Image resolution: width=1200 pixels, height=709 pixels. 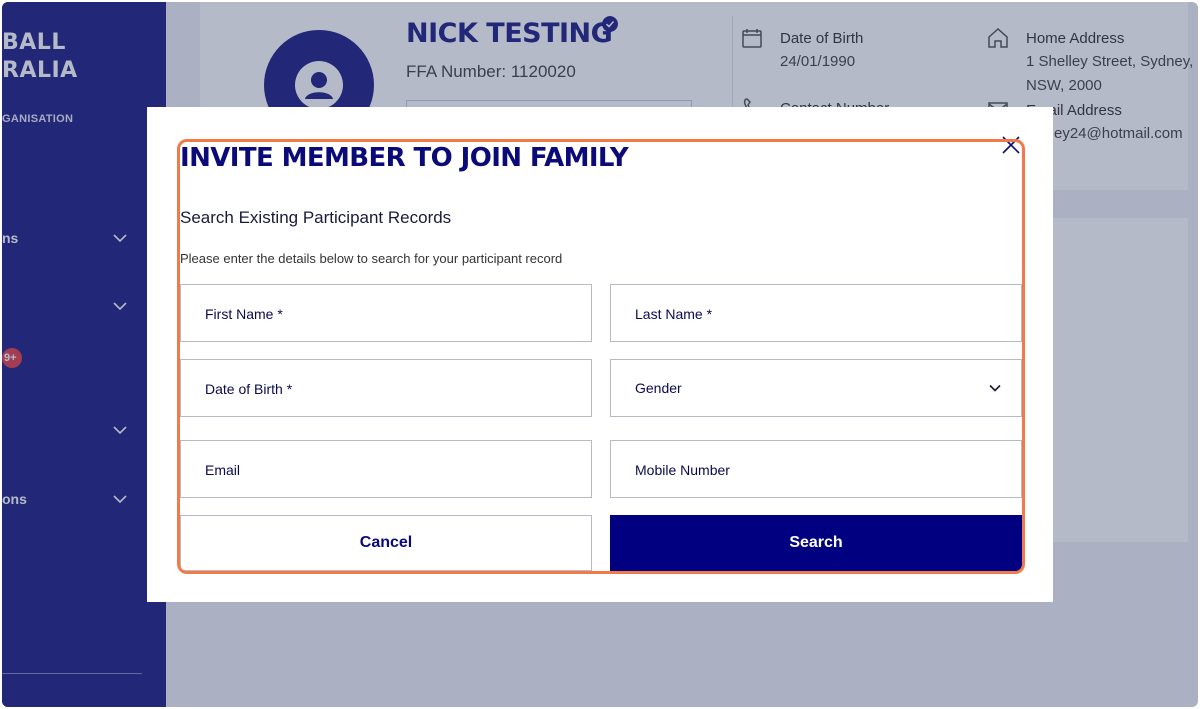 I want to click on date-of-birth-label: Date of Birth *, so click(x=249, y=389).